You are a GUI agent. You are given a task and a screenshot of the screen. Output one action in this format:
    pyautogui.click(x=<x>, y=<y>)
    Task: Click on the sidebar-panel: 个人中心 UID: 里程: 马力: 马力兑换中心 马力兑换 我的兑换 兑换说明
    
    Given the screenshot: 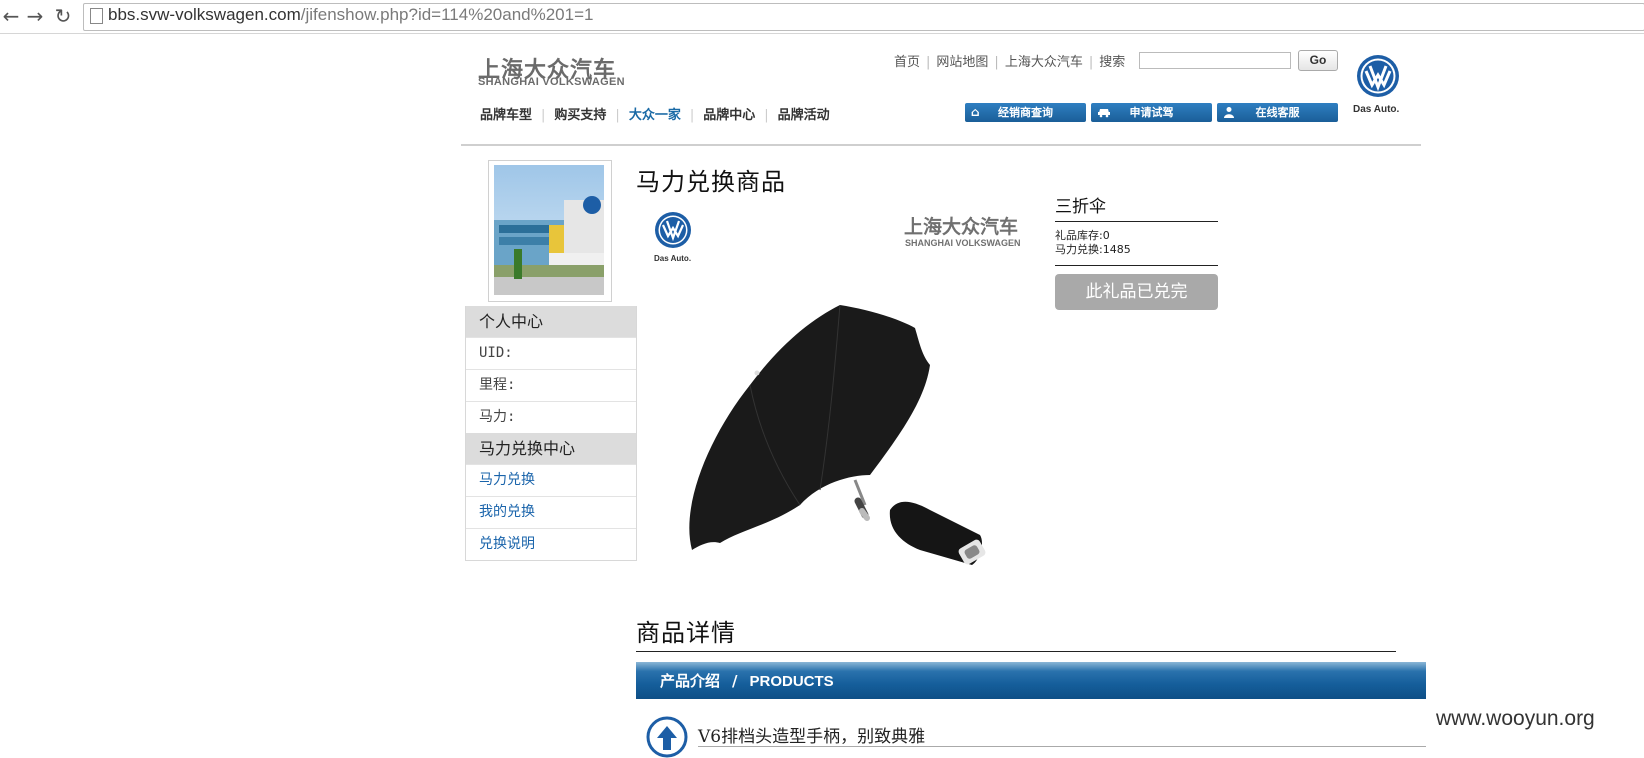 What is the action you would take?
    pyautogui.click(x=551, y=433)
    